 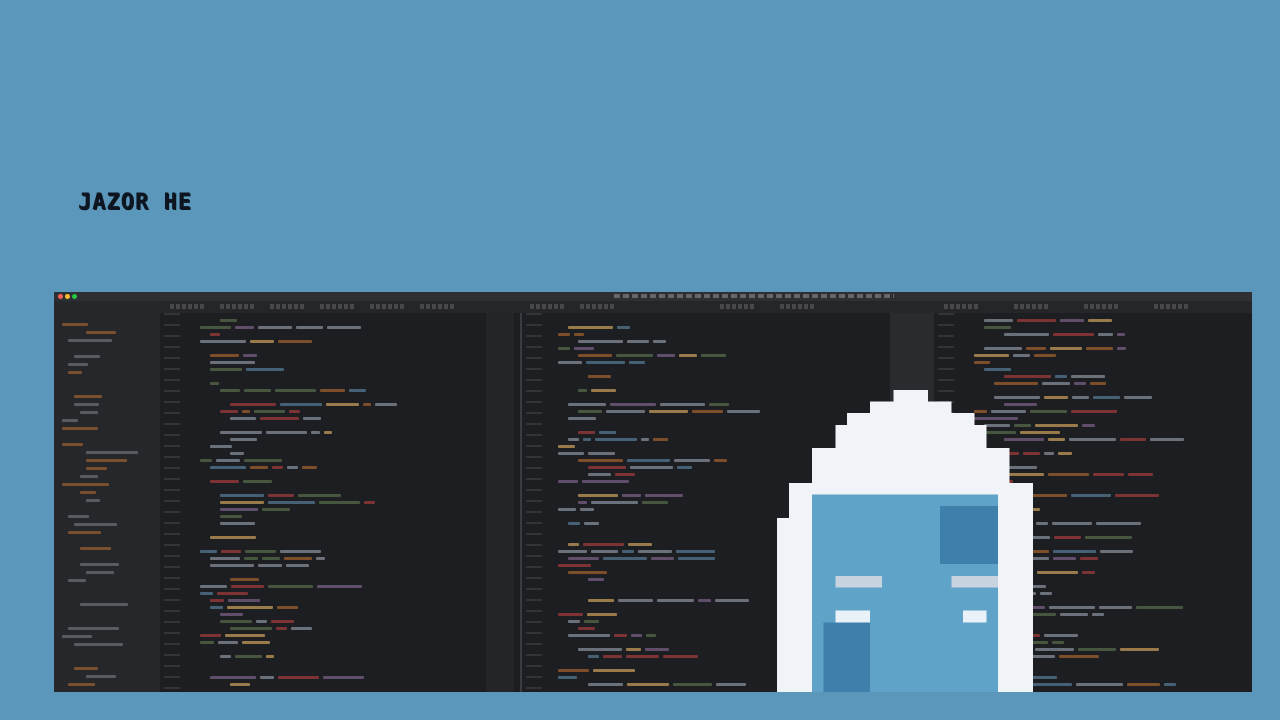 I want to click on tab-bar-right, so click(x=1093, y=307).